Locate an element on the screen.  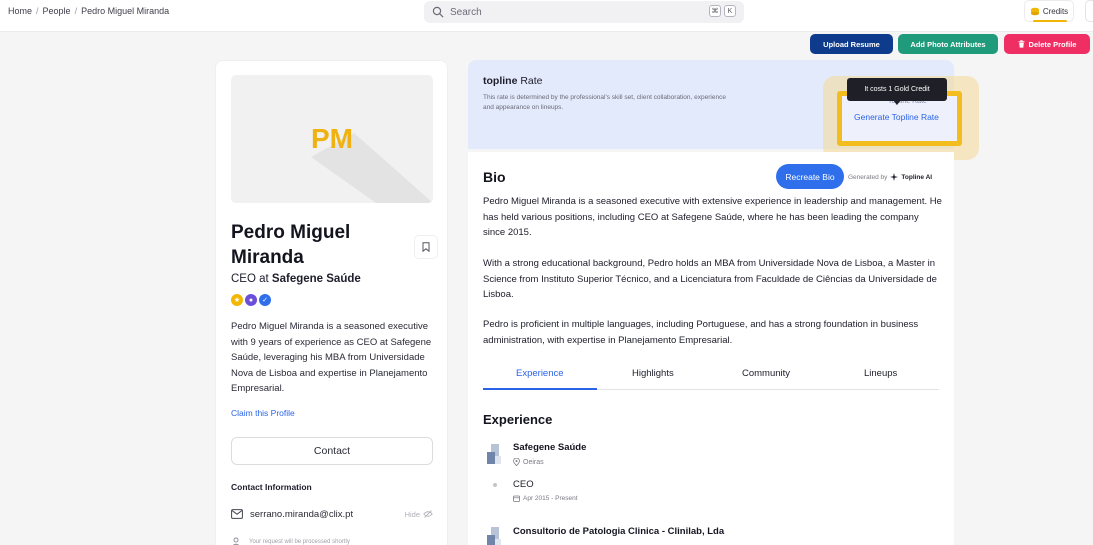
badge-list: ★ ● ✓ is located at coordinates (251, 300).